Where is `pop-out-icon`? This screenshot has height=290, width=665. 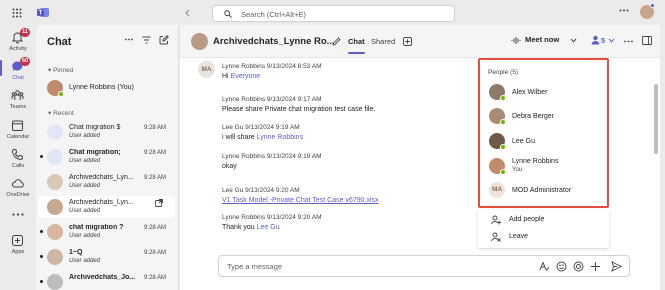
pop-out-icon is located at coordinates (159, 203).